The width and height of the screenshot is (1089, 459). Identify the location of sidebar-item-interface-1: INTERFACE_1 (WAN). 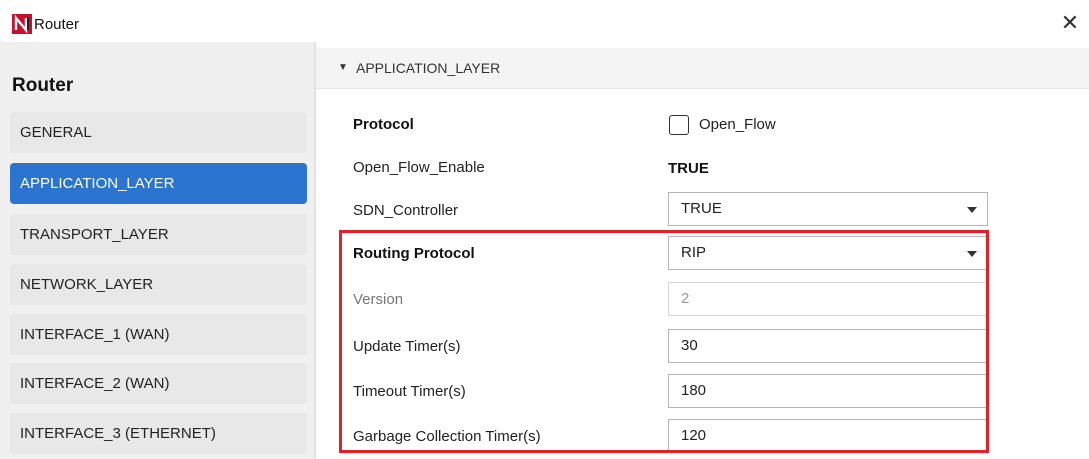
(158, 334).